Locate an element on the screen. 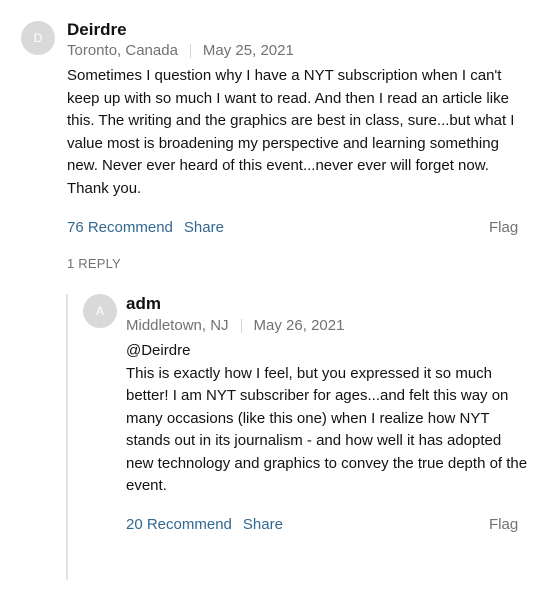 The image size is (539, 600). share-button: Share is located at coordinates (204, 227).